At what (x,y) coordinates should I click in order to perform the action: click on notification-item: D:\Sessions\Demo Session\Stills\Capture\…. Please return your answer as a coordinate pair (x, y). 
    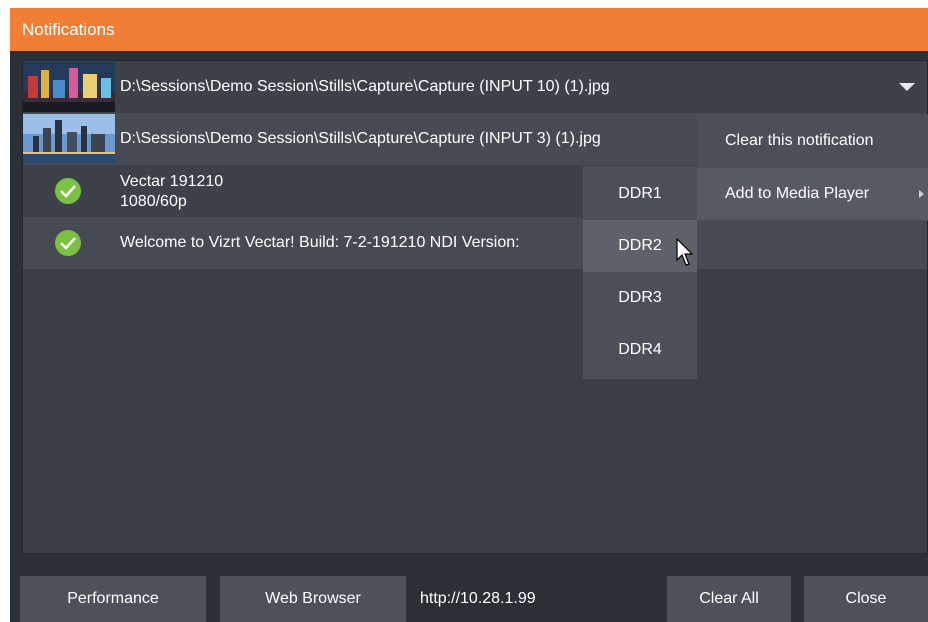
    Looking at the image, I should click on (475, 87).